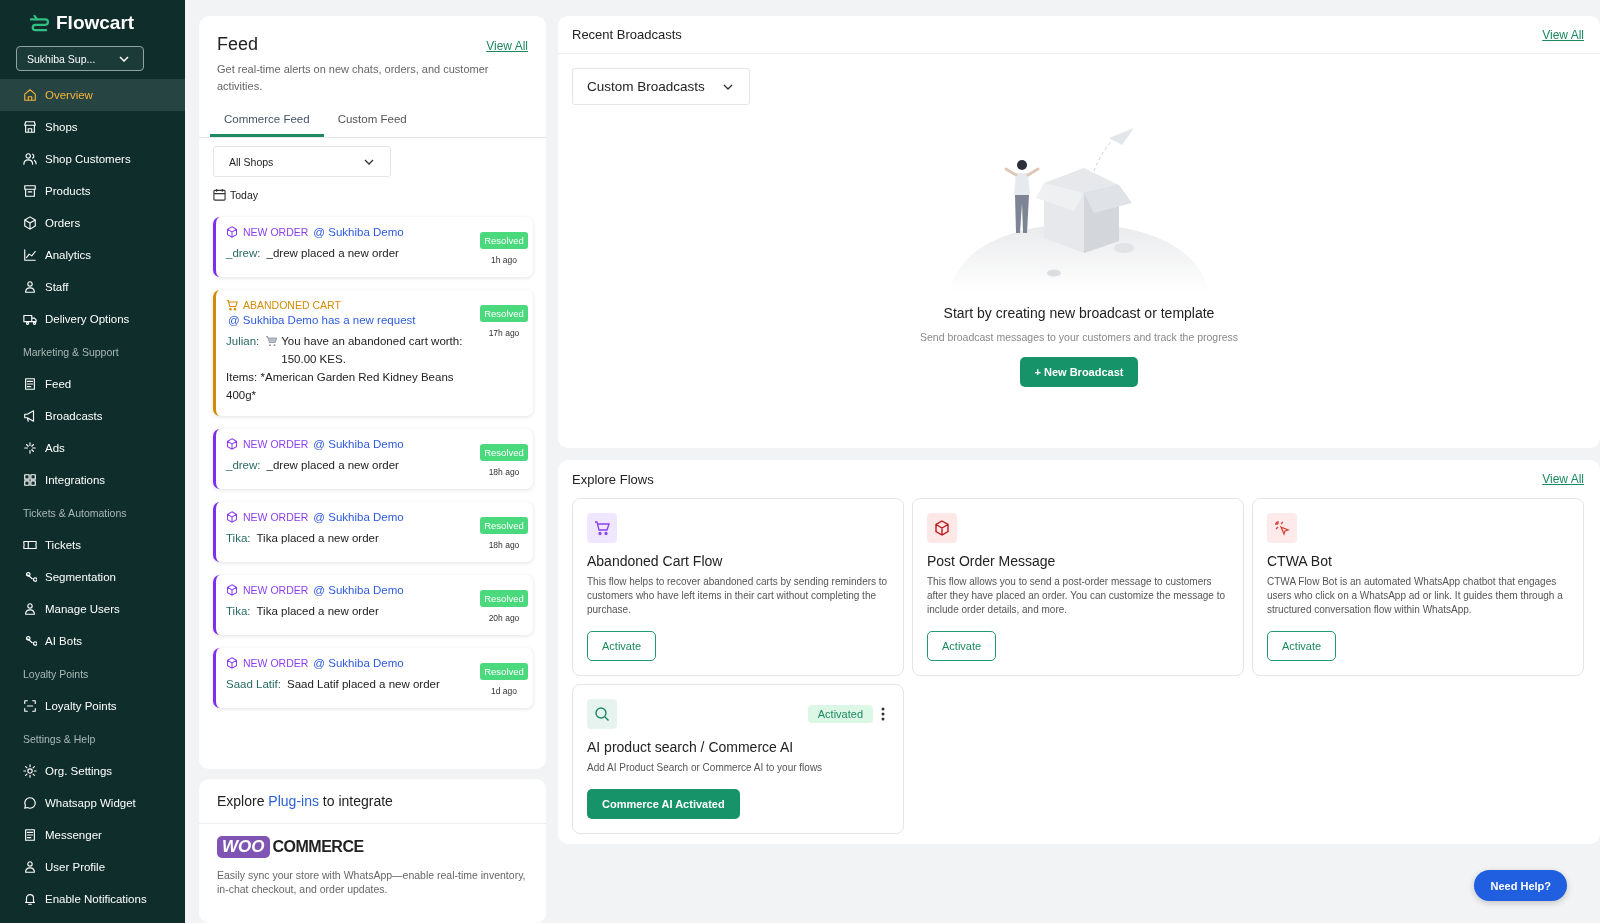  I want to click on sidebar-item: Enable Notifications, so click(92, 899).